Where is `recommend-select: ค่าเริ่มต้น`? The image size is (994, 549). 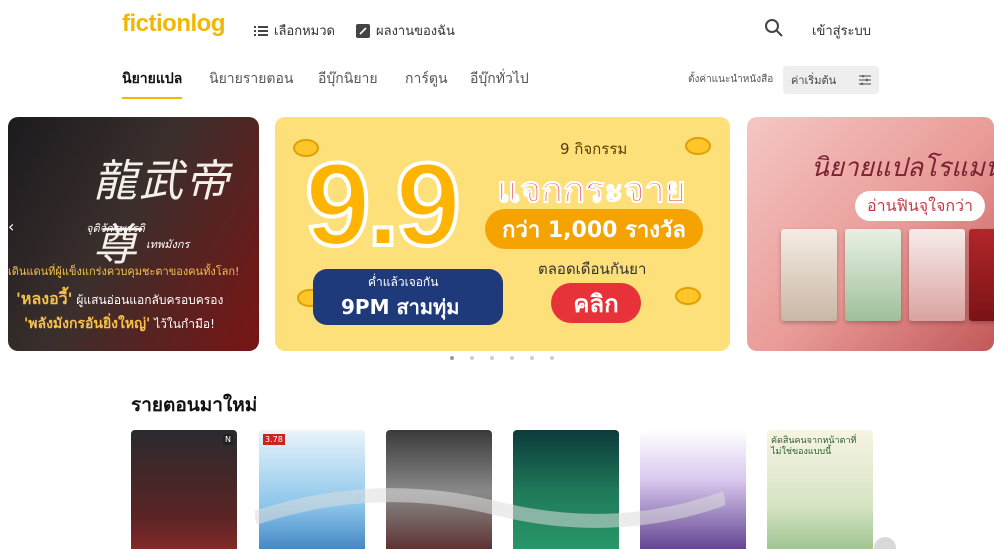 recommend-select: ค่าเริ่มต้น is located at coordinates (831, 80).